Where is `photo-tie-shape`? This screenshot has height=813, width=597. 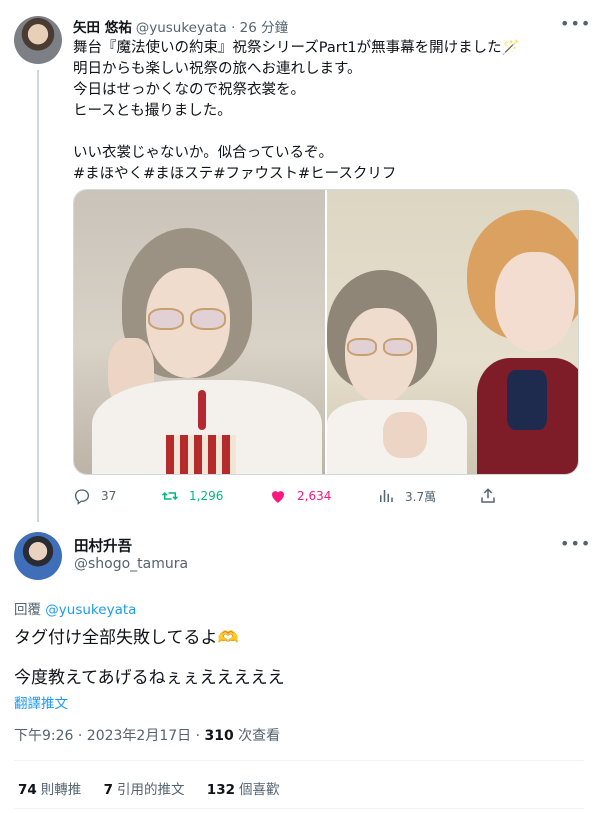
photo-tie-shape is located at coordinates (527, 400).